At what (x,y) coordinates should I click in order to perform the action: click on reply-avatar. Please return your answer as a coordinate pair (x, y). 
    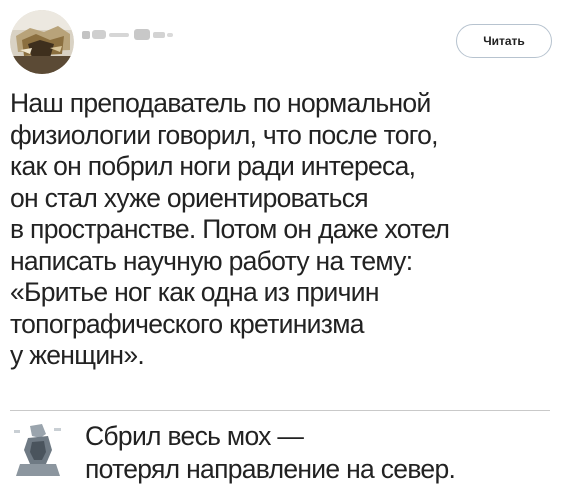
    Looking at the image, I should click on (38, 449).